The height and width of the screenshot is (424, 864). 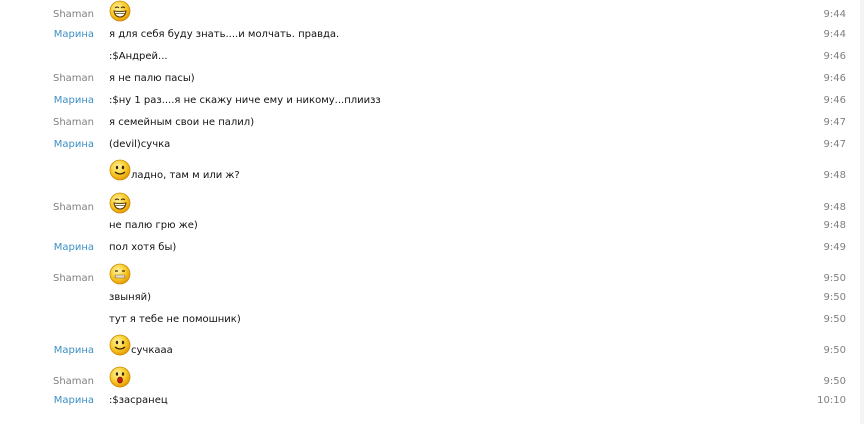 I want to click on message-time: 9:49, so click(x=834, y=247).